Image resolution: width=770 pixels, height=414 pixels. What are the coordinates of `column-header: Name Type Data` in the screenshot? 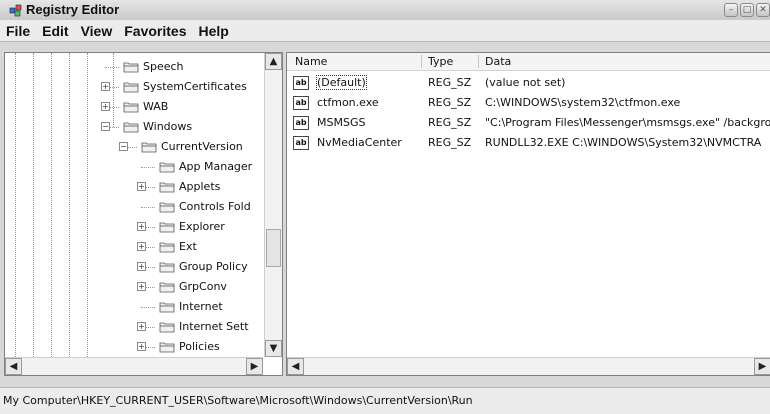 It's located at (528, 62).